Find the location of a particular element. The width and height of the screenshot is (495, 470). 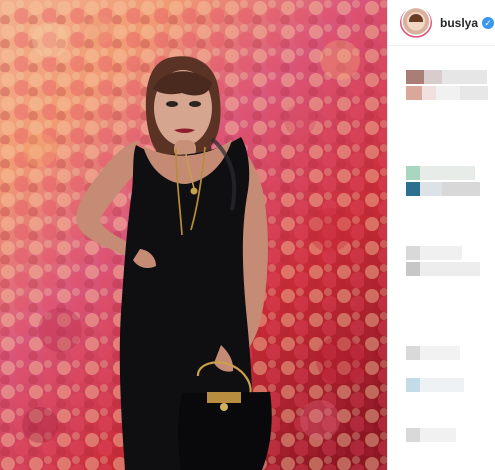

post-header: buslya ✓ is located at coordinates (441, 23).